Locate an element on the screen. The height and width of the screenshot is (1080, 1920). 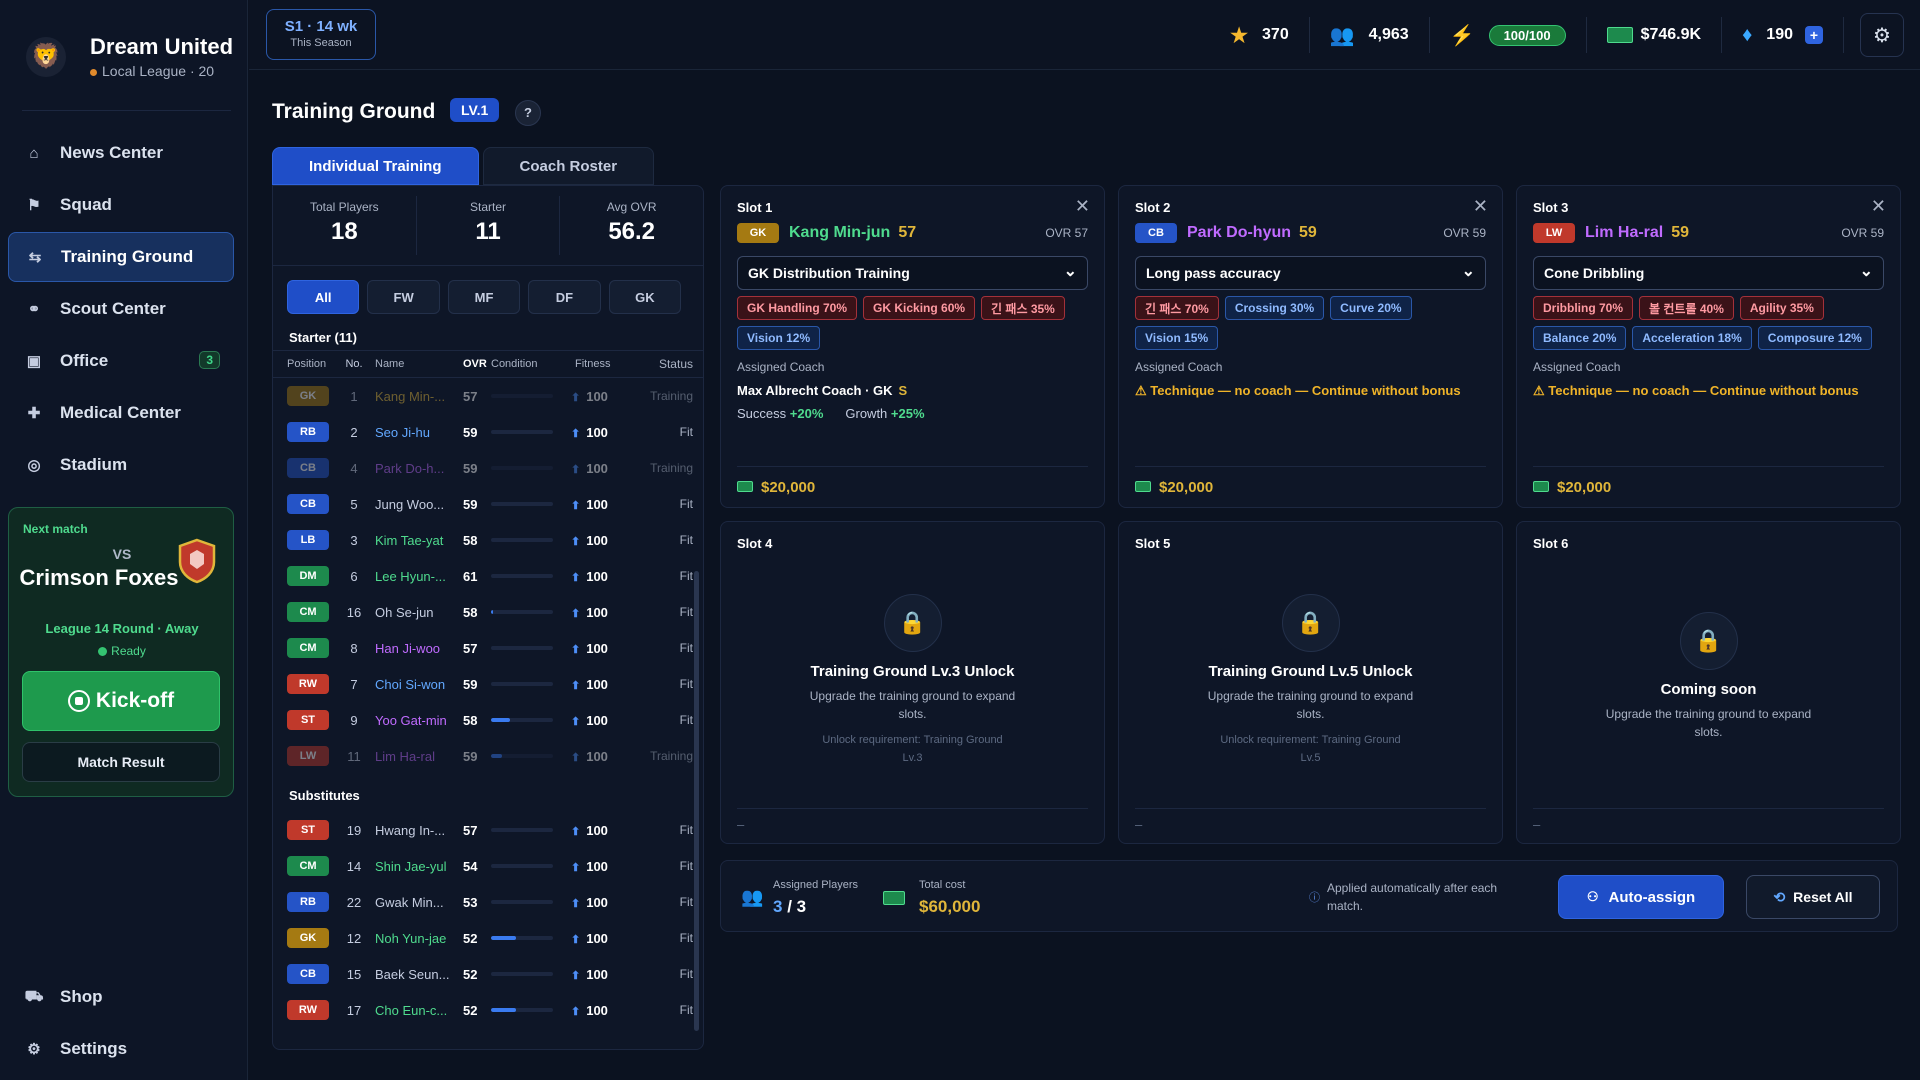
player-row: CM 14 Shin Jae-yul 54 ⬆ 100 Fit is located at coordinates (488, 866).